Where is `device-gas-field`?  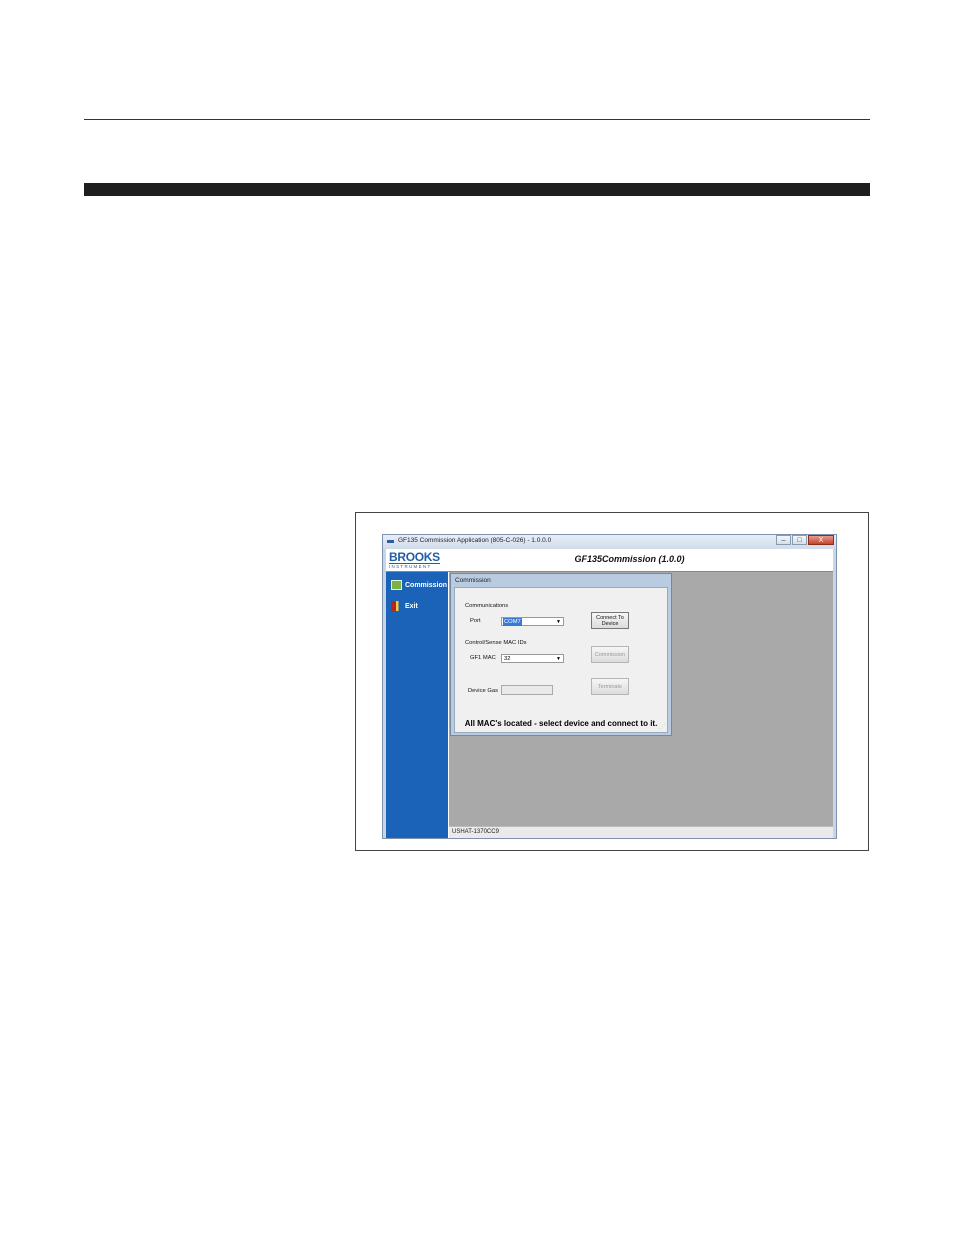 device-gas-field is located at coordinates (527, 690).